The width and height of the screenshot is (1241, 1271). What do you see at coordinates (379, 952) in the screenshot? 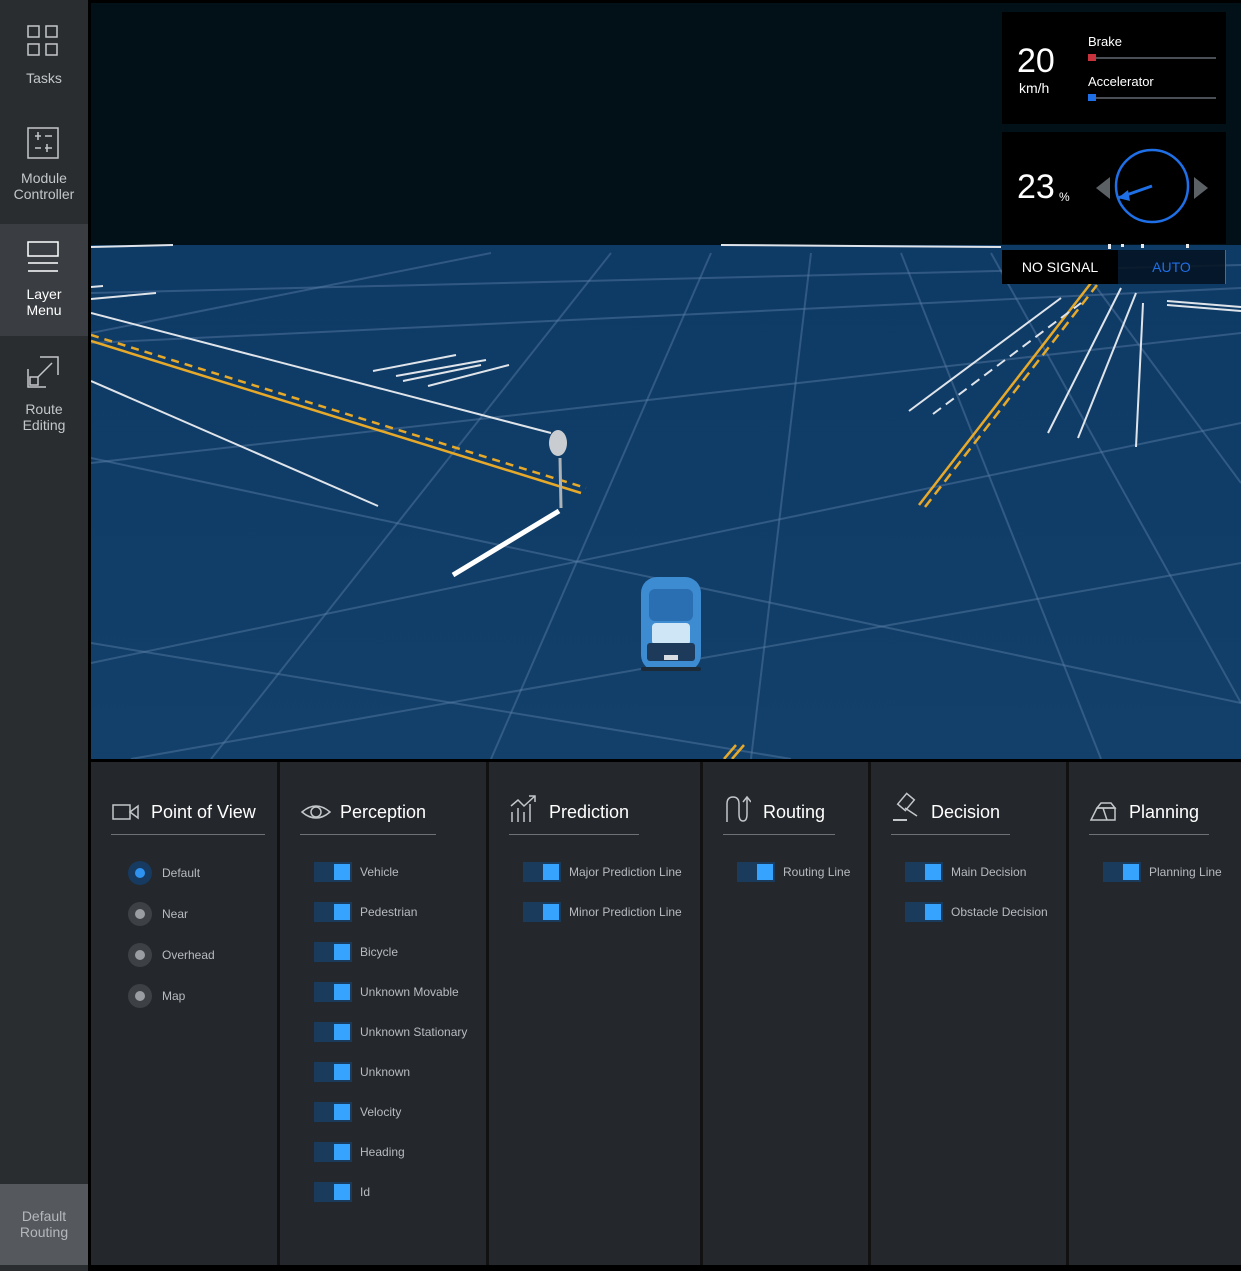
I see `option-label: Bicycle` at bounding box center [379, 952].